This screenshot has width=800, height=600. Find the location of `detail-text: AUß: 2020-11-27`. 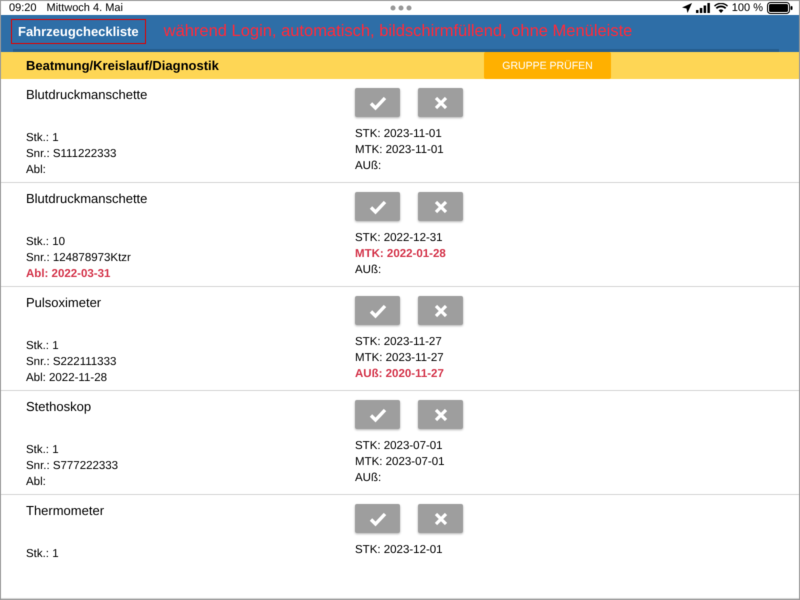

detail-text: AUß: 2020-11-27 is located at coordinates (400, 374).